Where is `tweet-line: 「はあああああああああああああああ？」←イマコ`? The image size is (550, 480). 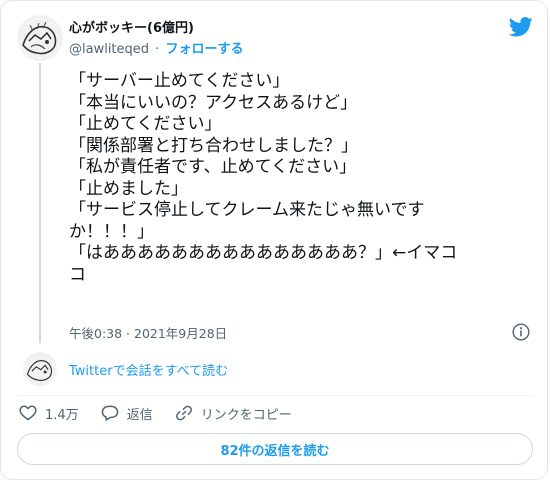 tweet-line: 「はあああああああああああああああ？」←イマコ is located at coordinates (263, 253).